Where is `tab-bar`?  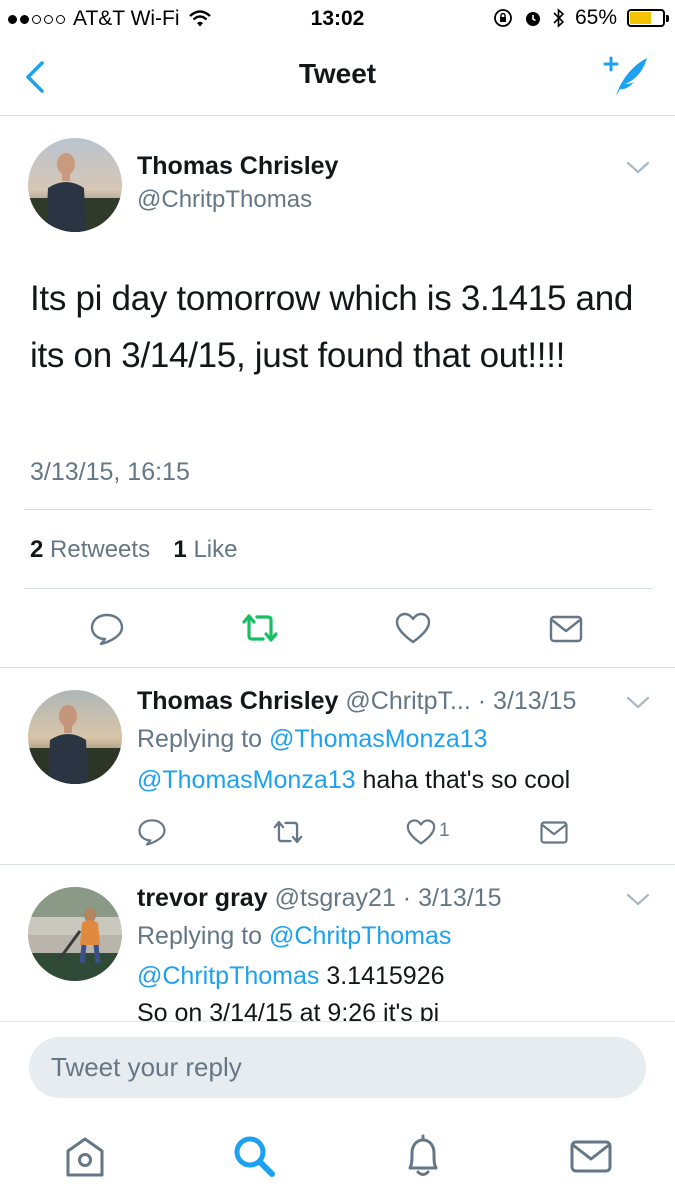 tab-bar is located at coordinates (337, 1158).